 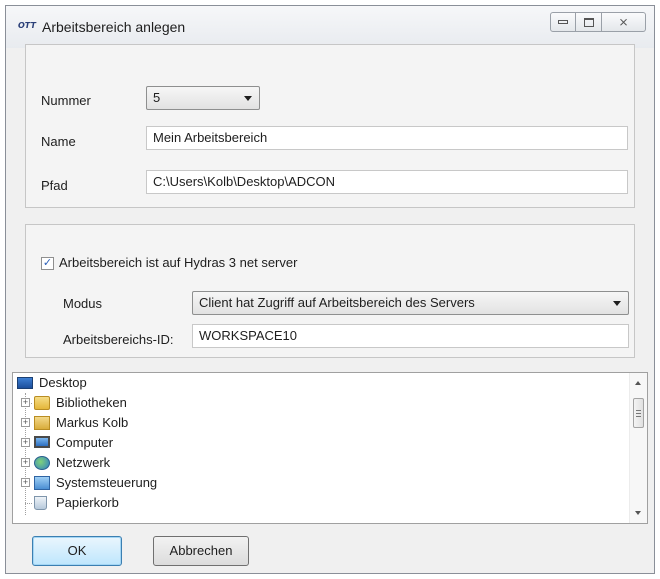 I want to click on minimize-icon, so click(x=563, y=22).